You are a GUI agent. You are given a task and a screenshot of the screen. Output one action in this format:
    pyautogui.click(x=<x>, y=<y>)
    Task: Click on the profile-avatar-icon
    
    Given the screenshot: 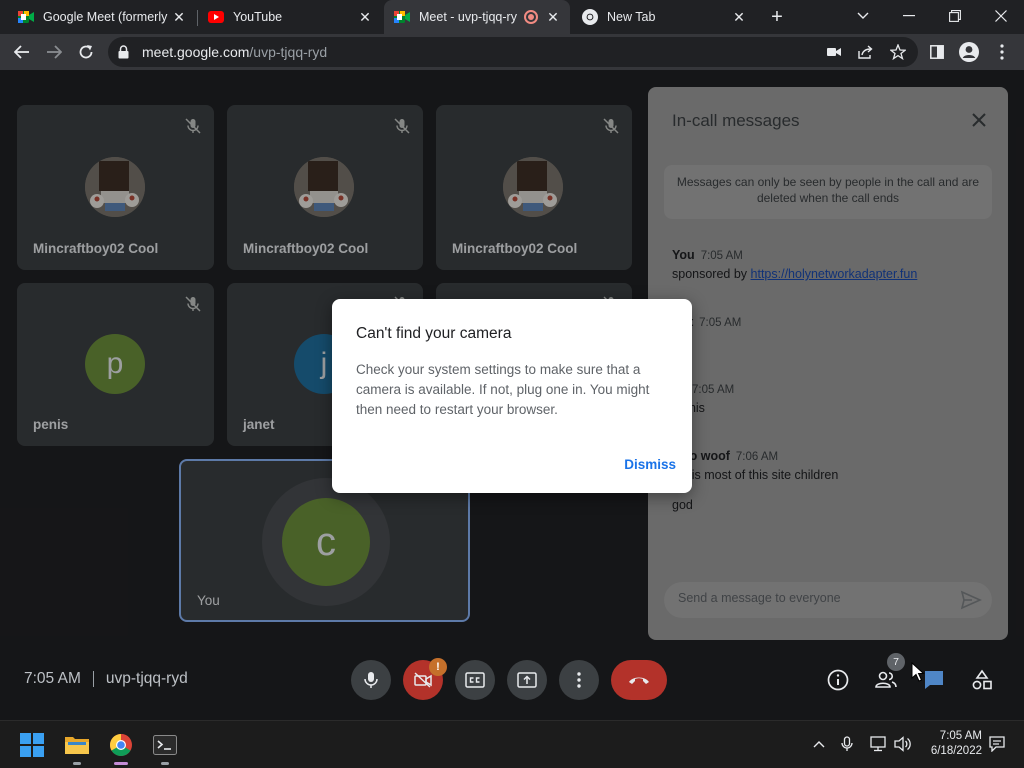 What is the action you would take?
    pyautogui.click(x=969, y=52)
    